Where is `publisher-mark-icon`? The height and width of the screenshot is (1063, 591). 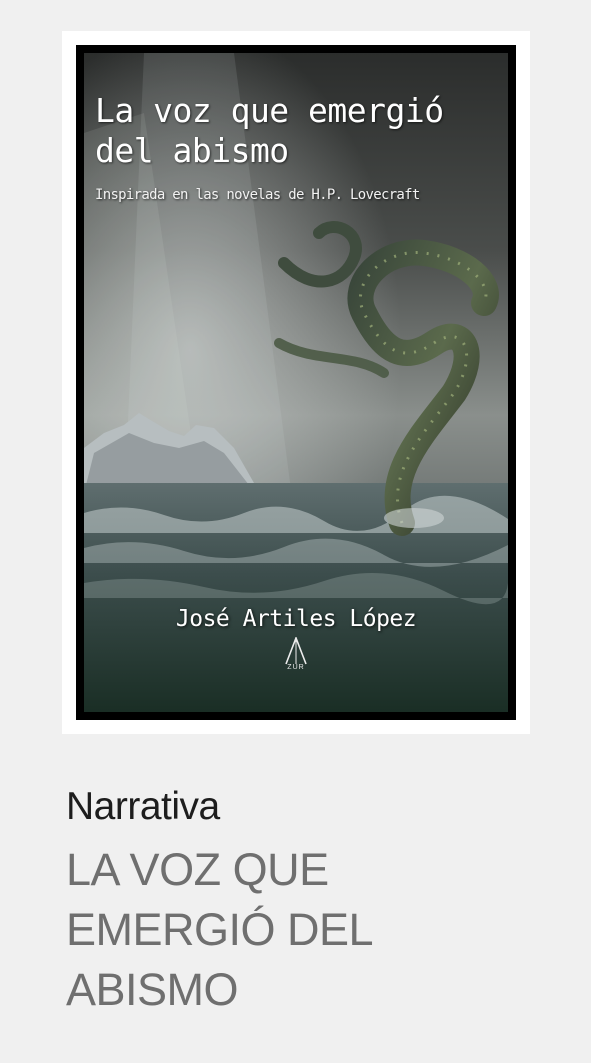
publisher-mark-icon is located at coordinates (296, 651).